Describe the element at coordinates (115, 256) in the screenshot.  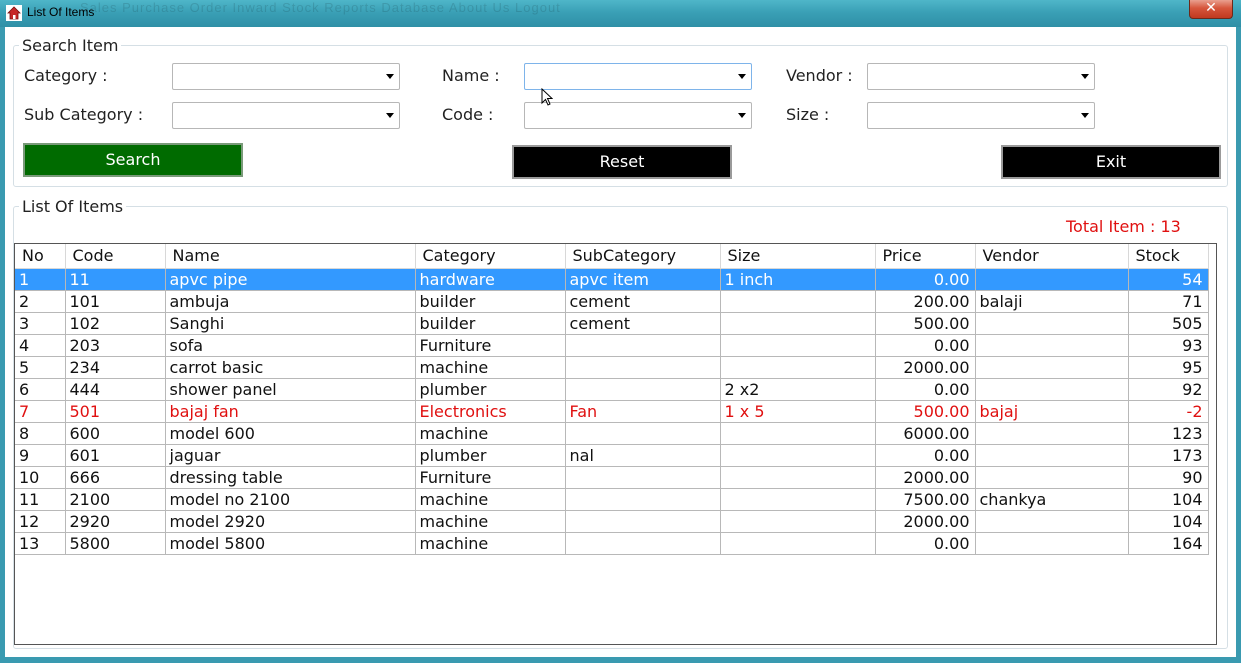
I see `column-header-code: Code` at that location.